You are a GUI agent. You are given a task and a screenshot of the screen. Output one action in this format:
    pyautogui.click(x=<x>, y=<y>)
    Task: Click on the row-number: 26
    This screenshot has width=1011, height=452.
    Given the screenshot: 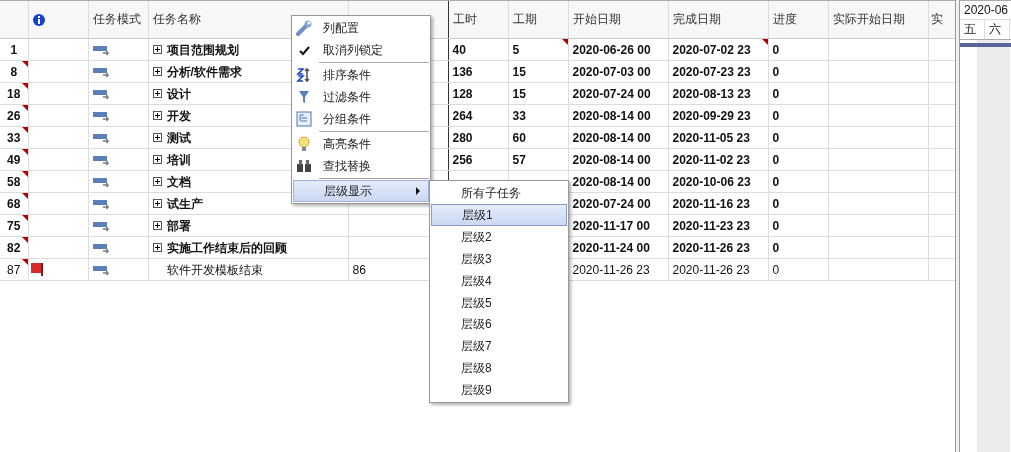 What is the action you would take?
    pyautogui.click(x=14, y=115)
    